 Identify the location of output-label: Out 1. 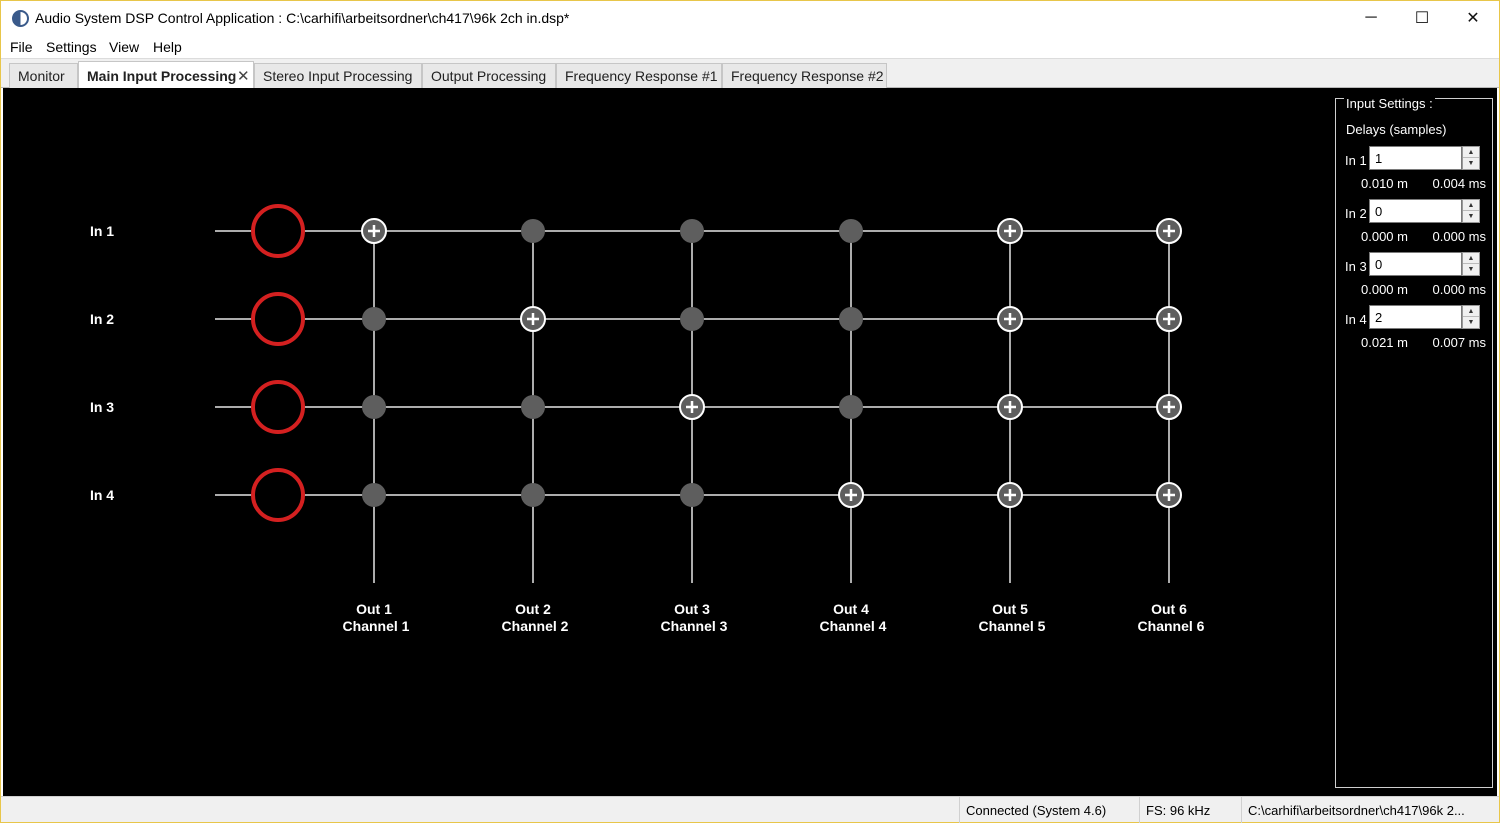
(374, 609).